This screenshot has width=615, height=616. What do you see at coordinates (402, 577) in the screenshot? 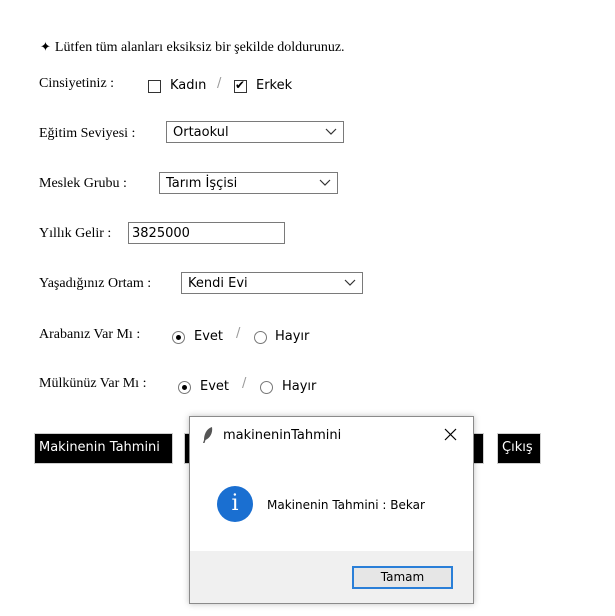
I see `ok-button: Tamam` at bounding box center [402, 577].